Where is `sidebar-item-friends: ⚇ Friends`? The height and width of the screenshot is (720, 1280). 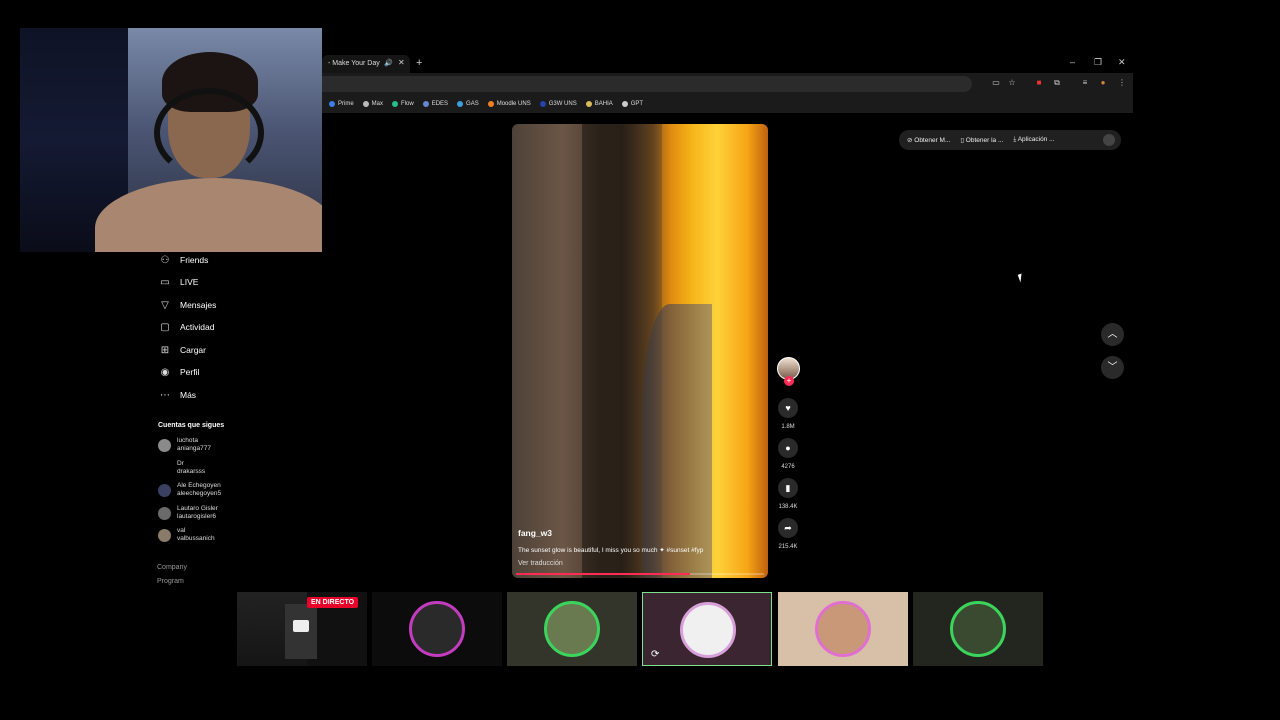 sidebar-item-friends: ⚇ Friends is located at coordinates (183, 260).